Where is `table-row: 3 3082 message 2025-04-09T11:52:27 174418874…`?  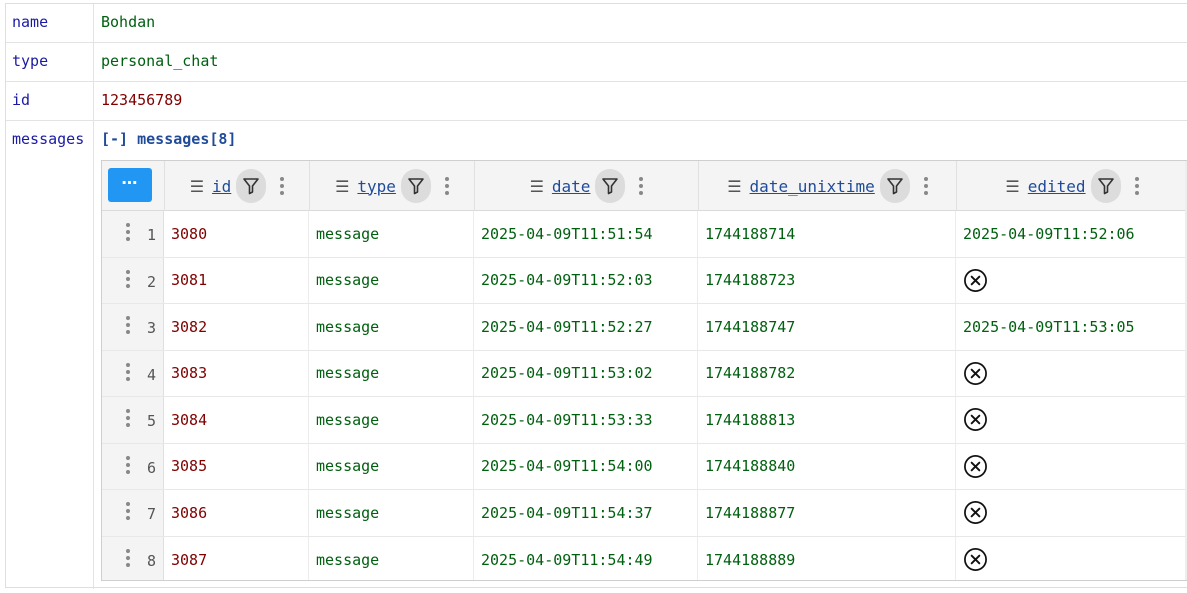 table-row: 3 3082 message 2025-04-09T11:52:27 174418874… is located at coordinates (644, 327).